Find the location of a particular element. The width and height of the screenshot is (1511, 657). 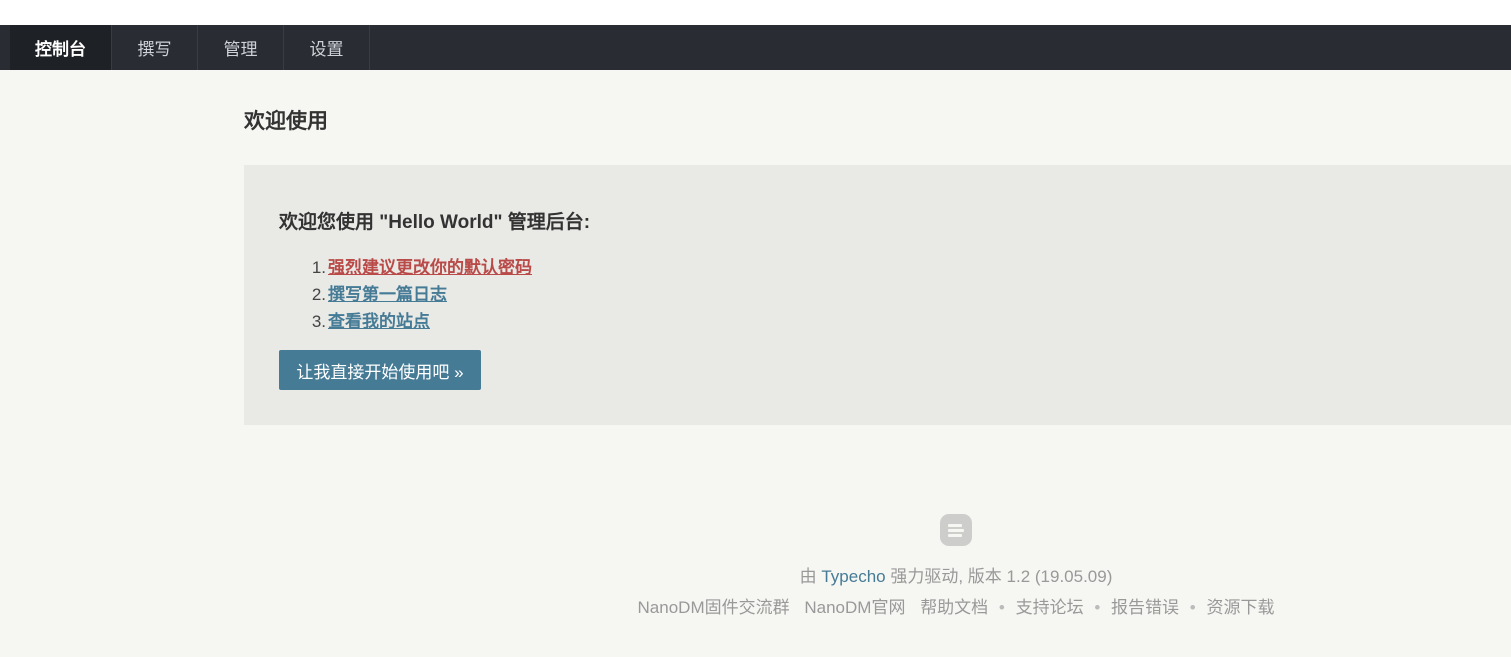

powered-suffix: 强力驱动, 版本 1.2 (19.05.09) is located at coordinates (1001, 576).